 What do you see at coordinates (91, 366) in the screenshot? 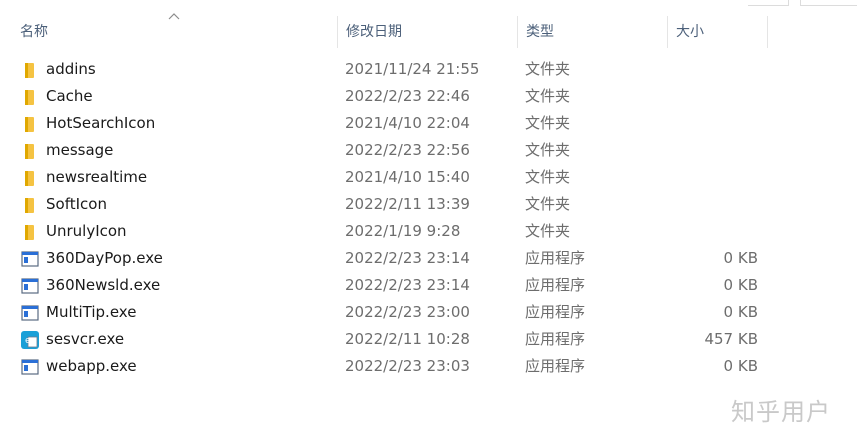
I see `file-name: webapp.exe` at bounding box center [91, 366].